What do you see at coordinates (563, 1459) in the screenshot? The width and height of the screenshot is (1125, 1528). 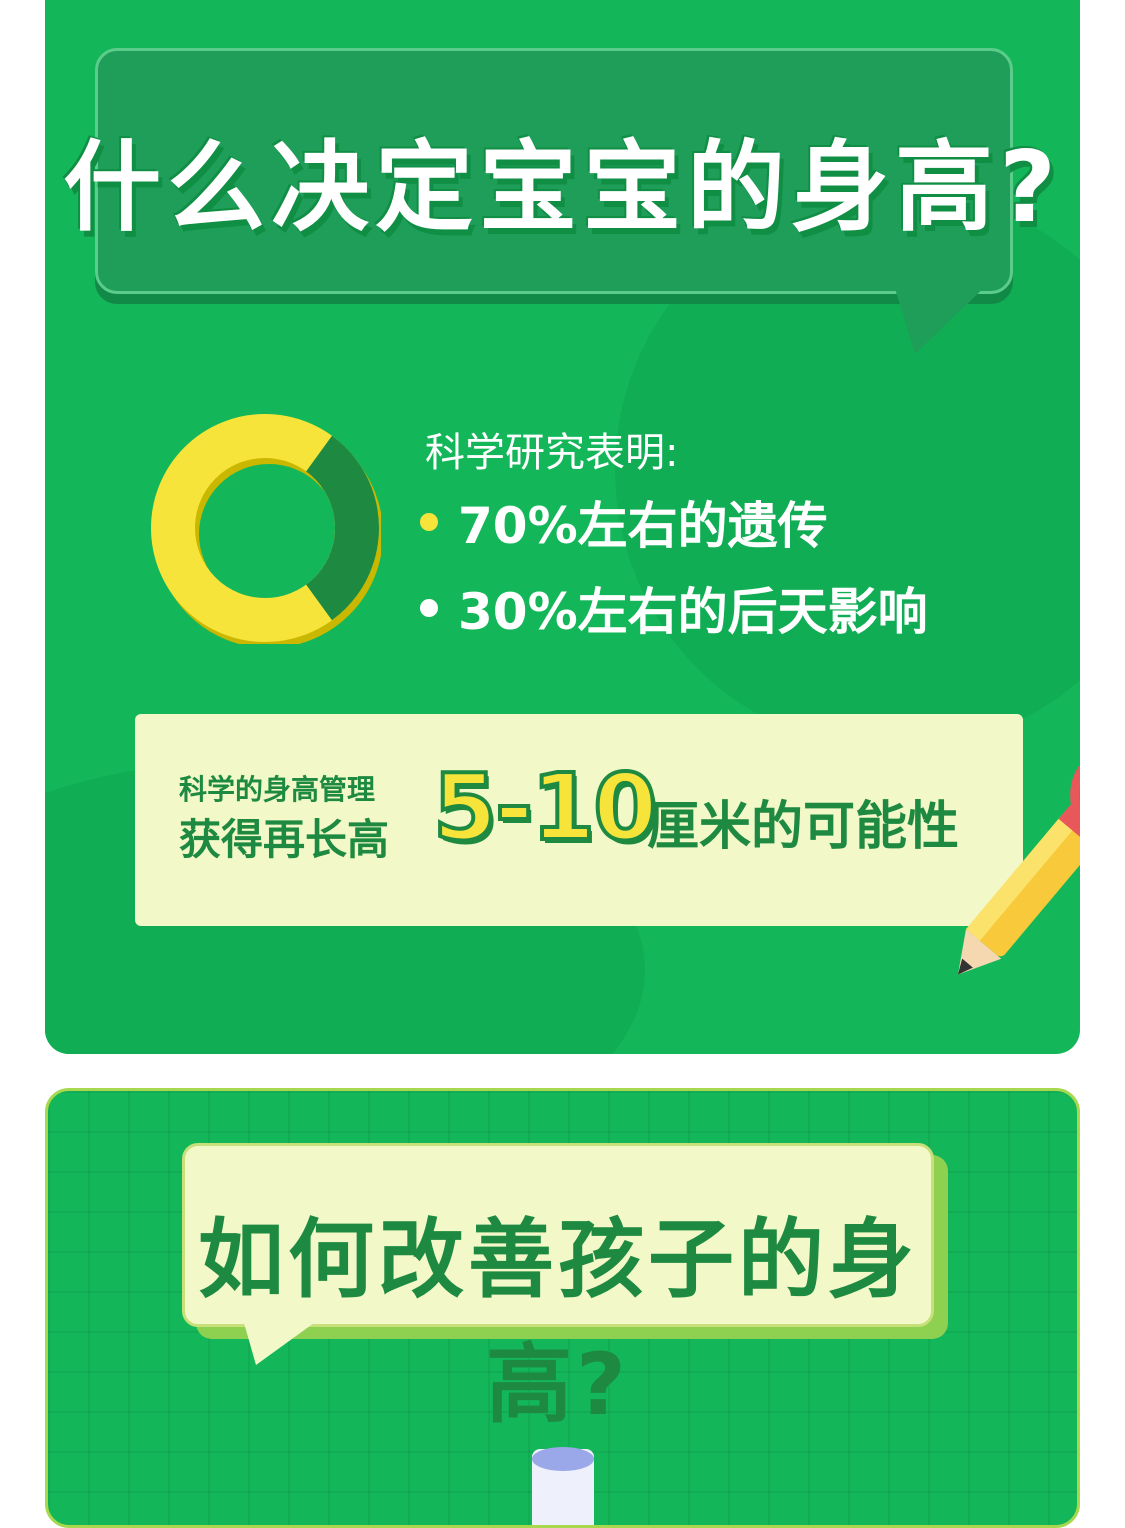 I see `bottle-cap` at bounding box center [563, 1459].